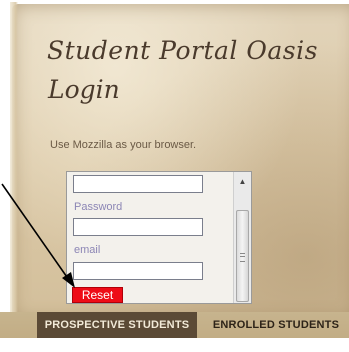  I want to click on browser-hint: Use Mozzilla as your browser., so click(123, 145).